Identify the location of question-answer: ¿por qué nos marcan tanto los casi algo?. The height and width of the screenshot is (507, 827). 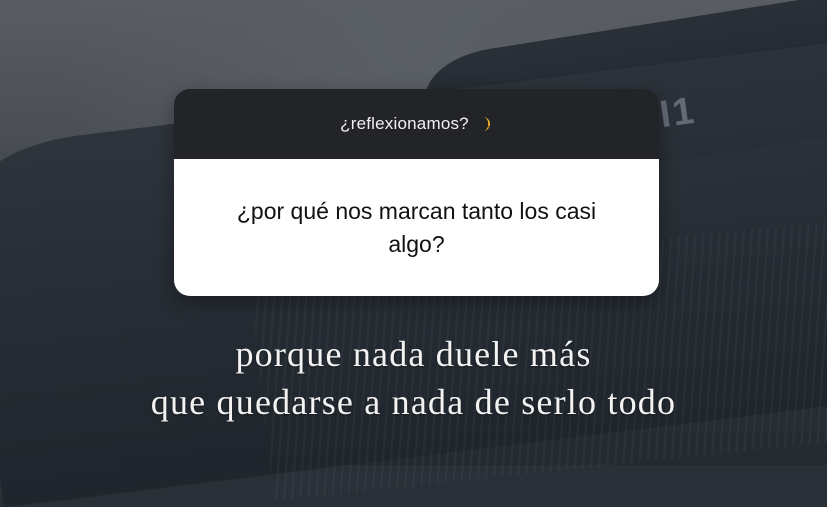
(416, 227).